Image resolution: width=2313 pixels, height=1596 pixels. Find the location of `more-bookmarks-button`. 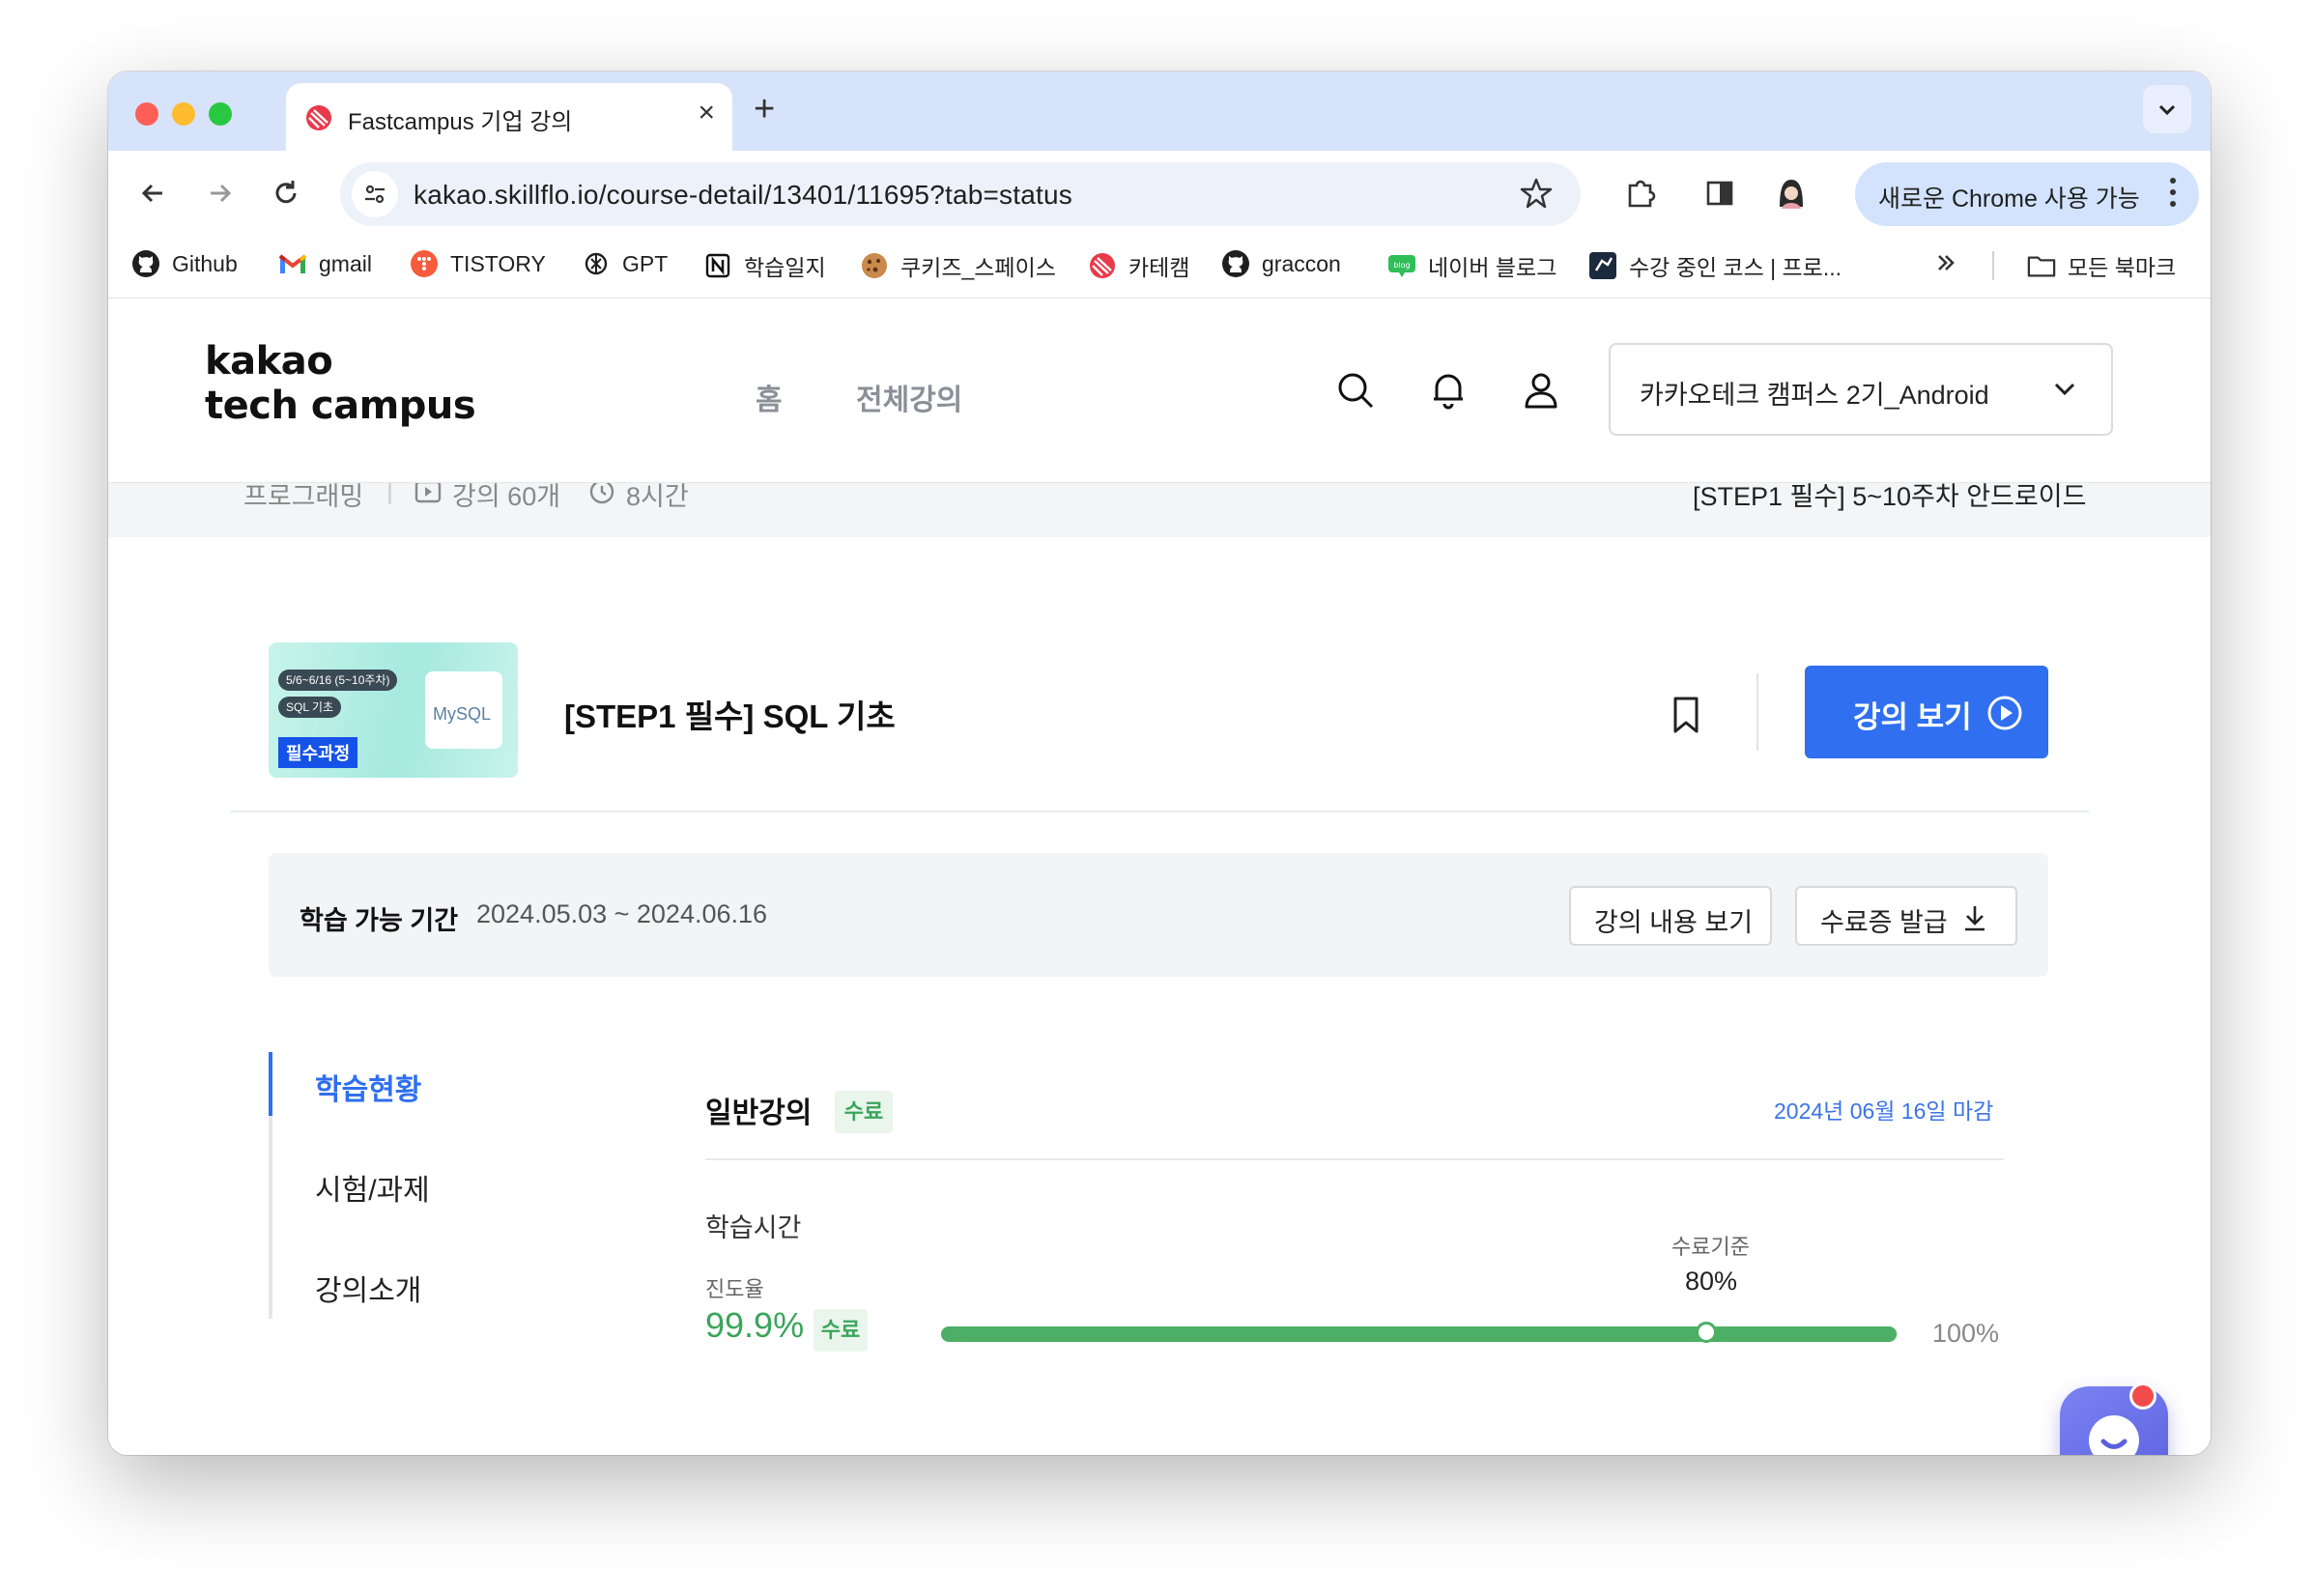

more-bookmarks-button is located at coordinates (1945, 262).